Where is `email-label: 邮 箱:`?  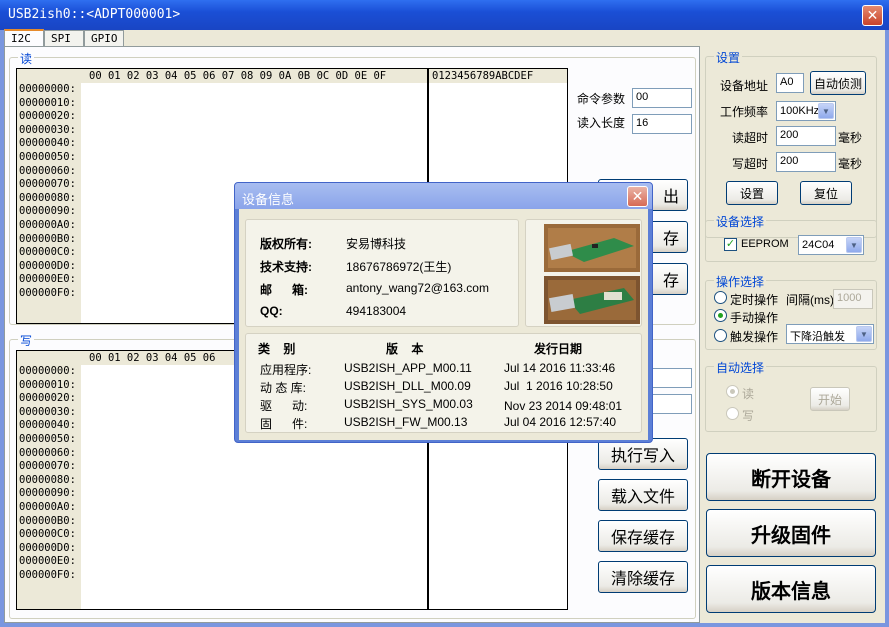 email-label: 邮 箱: is located at coordinates (284, 290).